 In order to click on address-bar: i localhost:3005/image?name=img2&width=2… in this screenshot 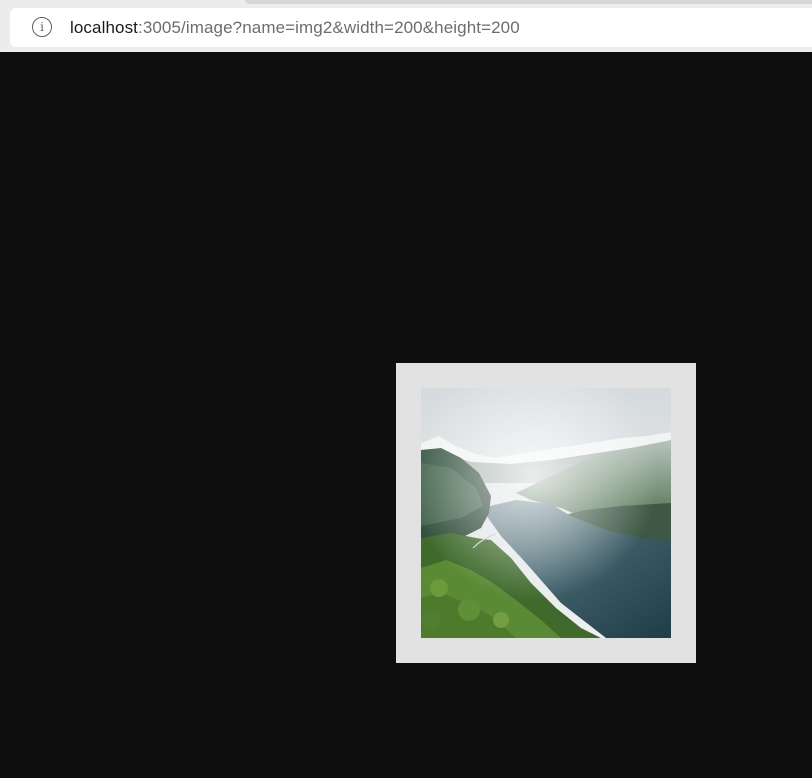, I will do `click(411, 27)`.